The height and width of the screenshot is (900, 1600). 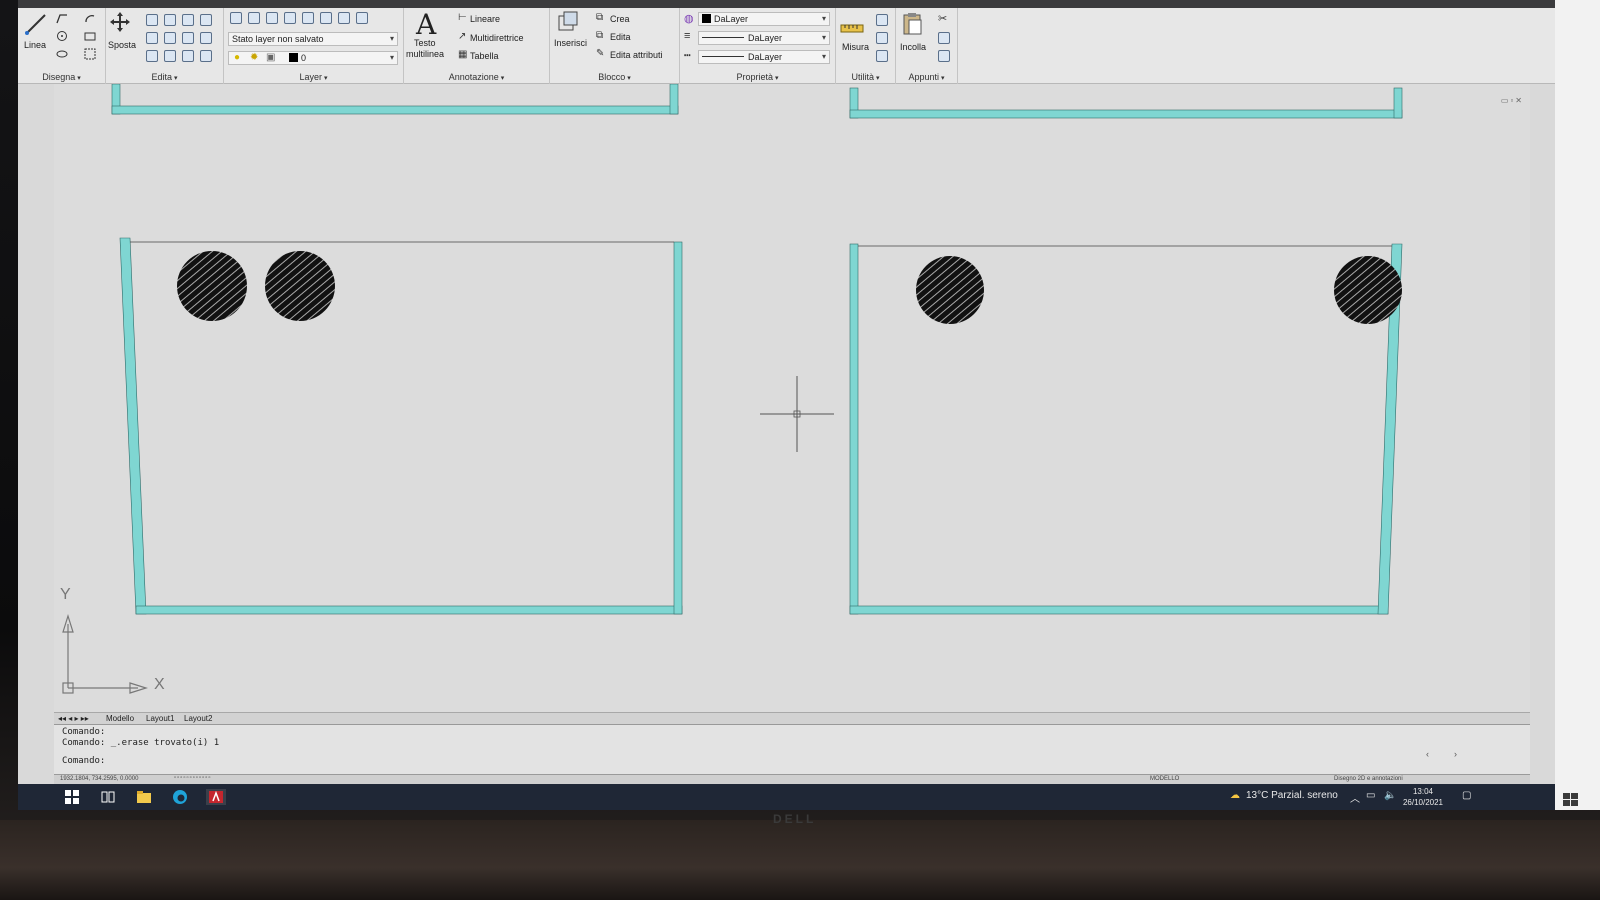 I want to click on offset-icon, so click(x=206, y=56).